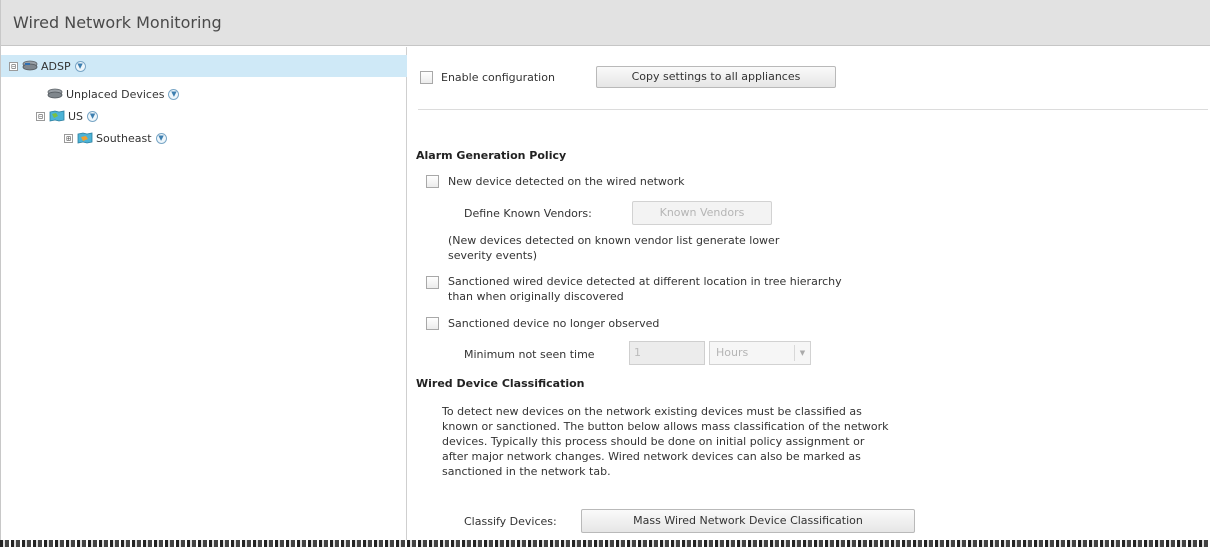  I want to click on sanctioned-location-checkbox, so click(432, 282).